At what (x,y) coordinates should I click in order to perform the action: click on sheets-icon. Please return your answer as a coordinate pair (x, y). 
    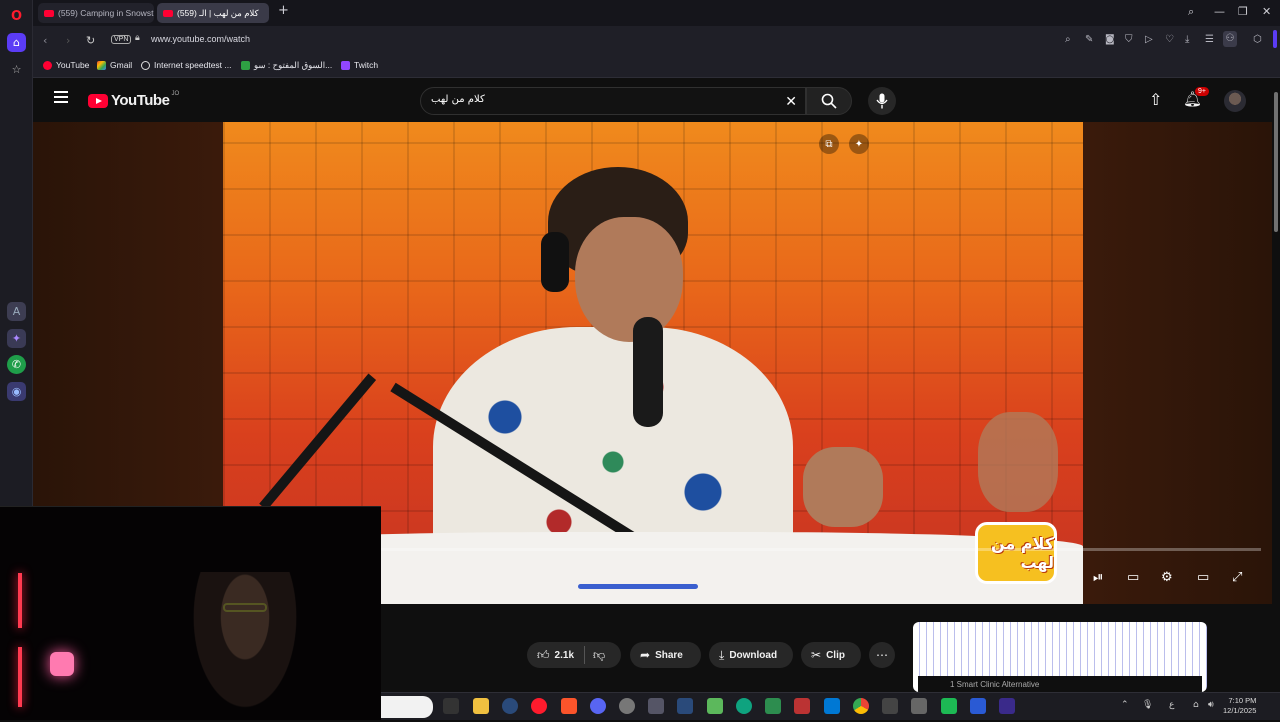
    Looking at the image, I should click on (773, 706).